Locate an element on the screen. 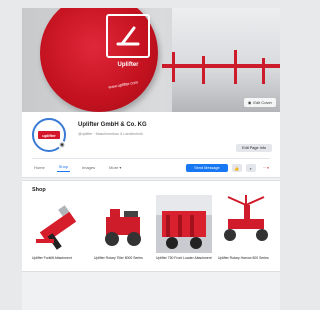  product-name: Uplifter Forklift Attachment is located at coordinates (52, 258).